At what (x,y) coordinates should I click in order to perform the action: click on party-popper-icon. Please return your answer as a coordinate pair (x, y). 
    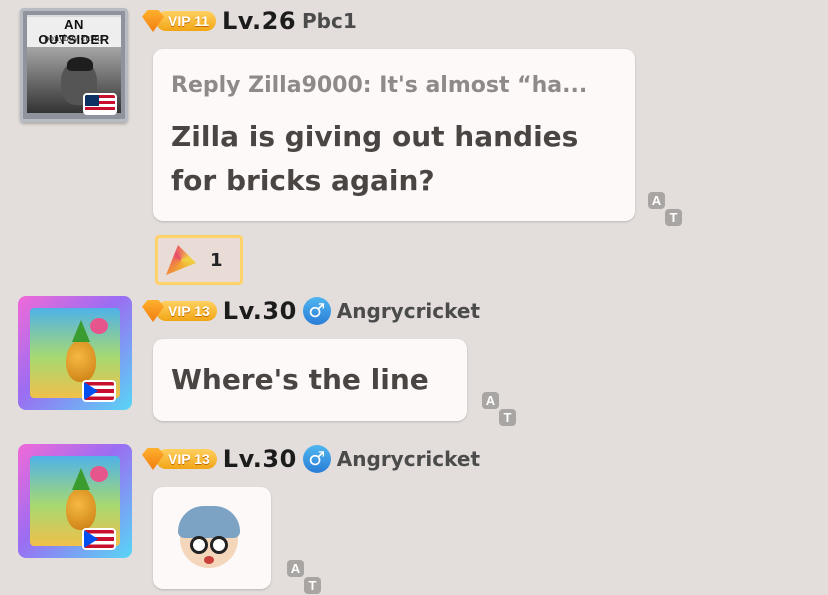
    Looking at the image, I should click on (181, 260).